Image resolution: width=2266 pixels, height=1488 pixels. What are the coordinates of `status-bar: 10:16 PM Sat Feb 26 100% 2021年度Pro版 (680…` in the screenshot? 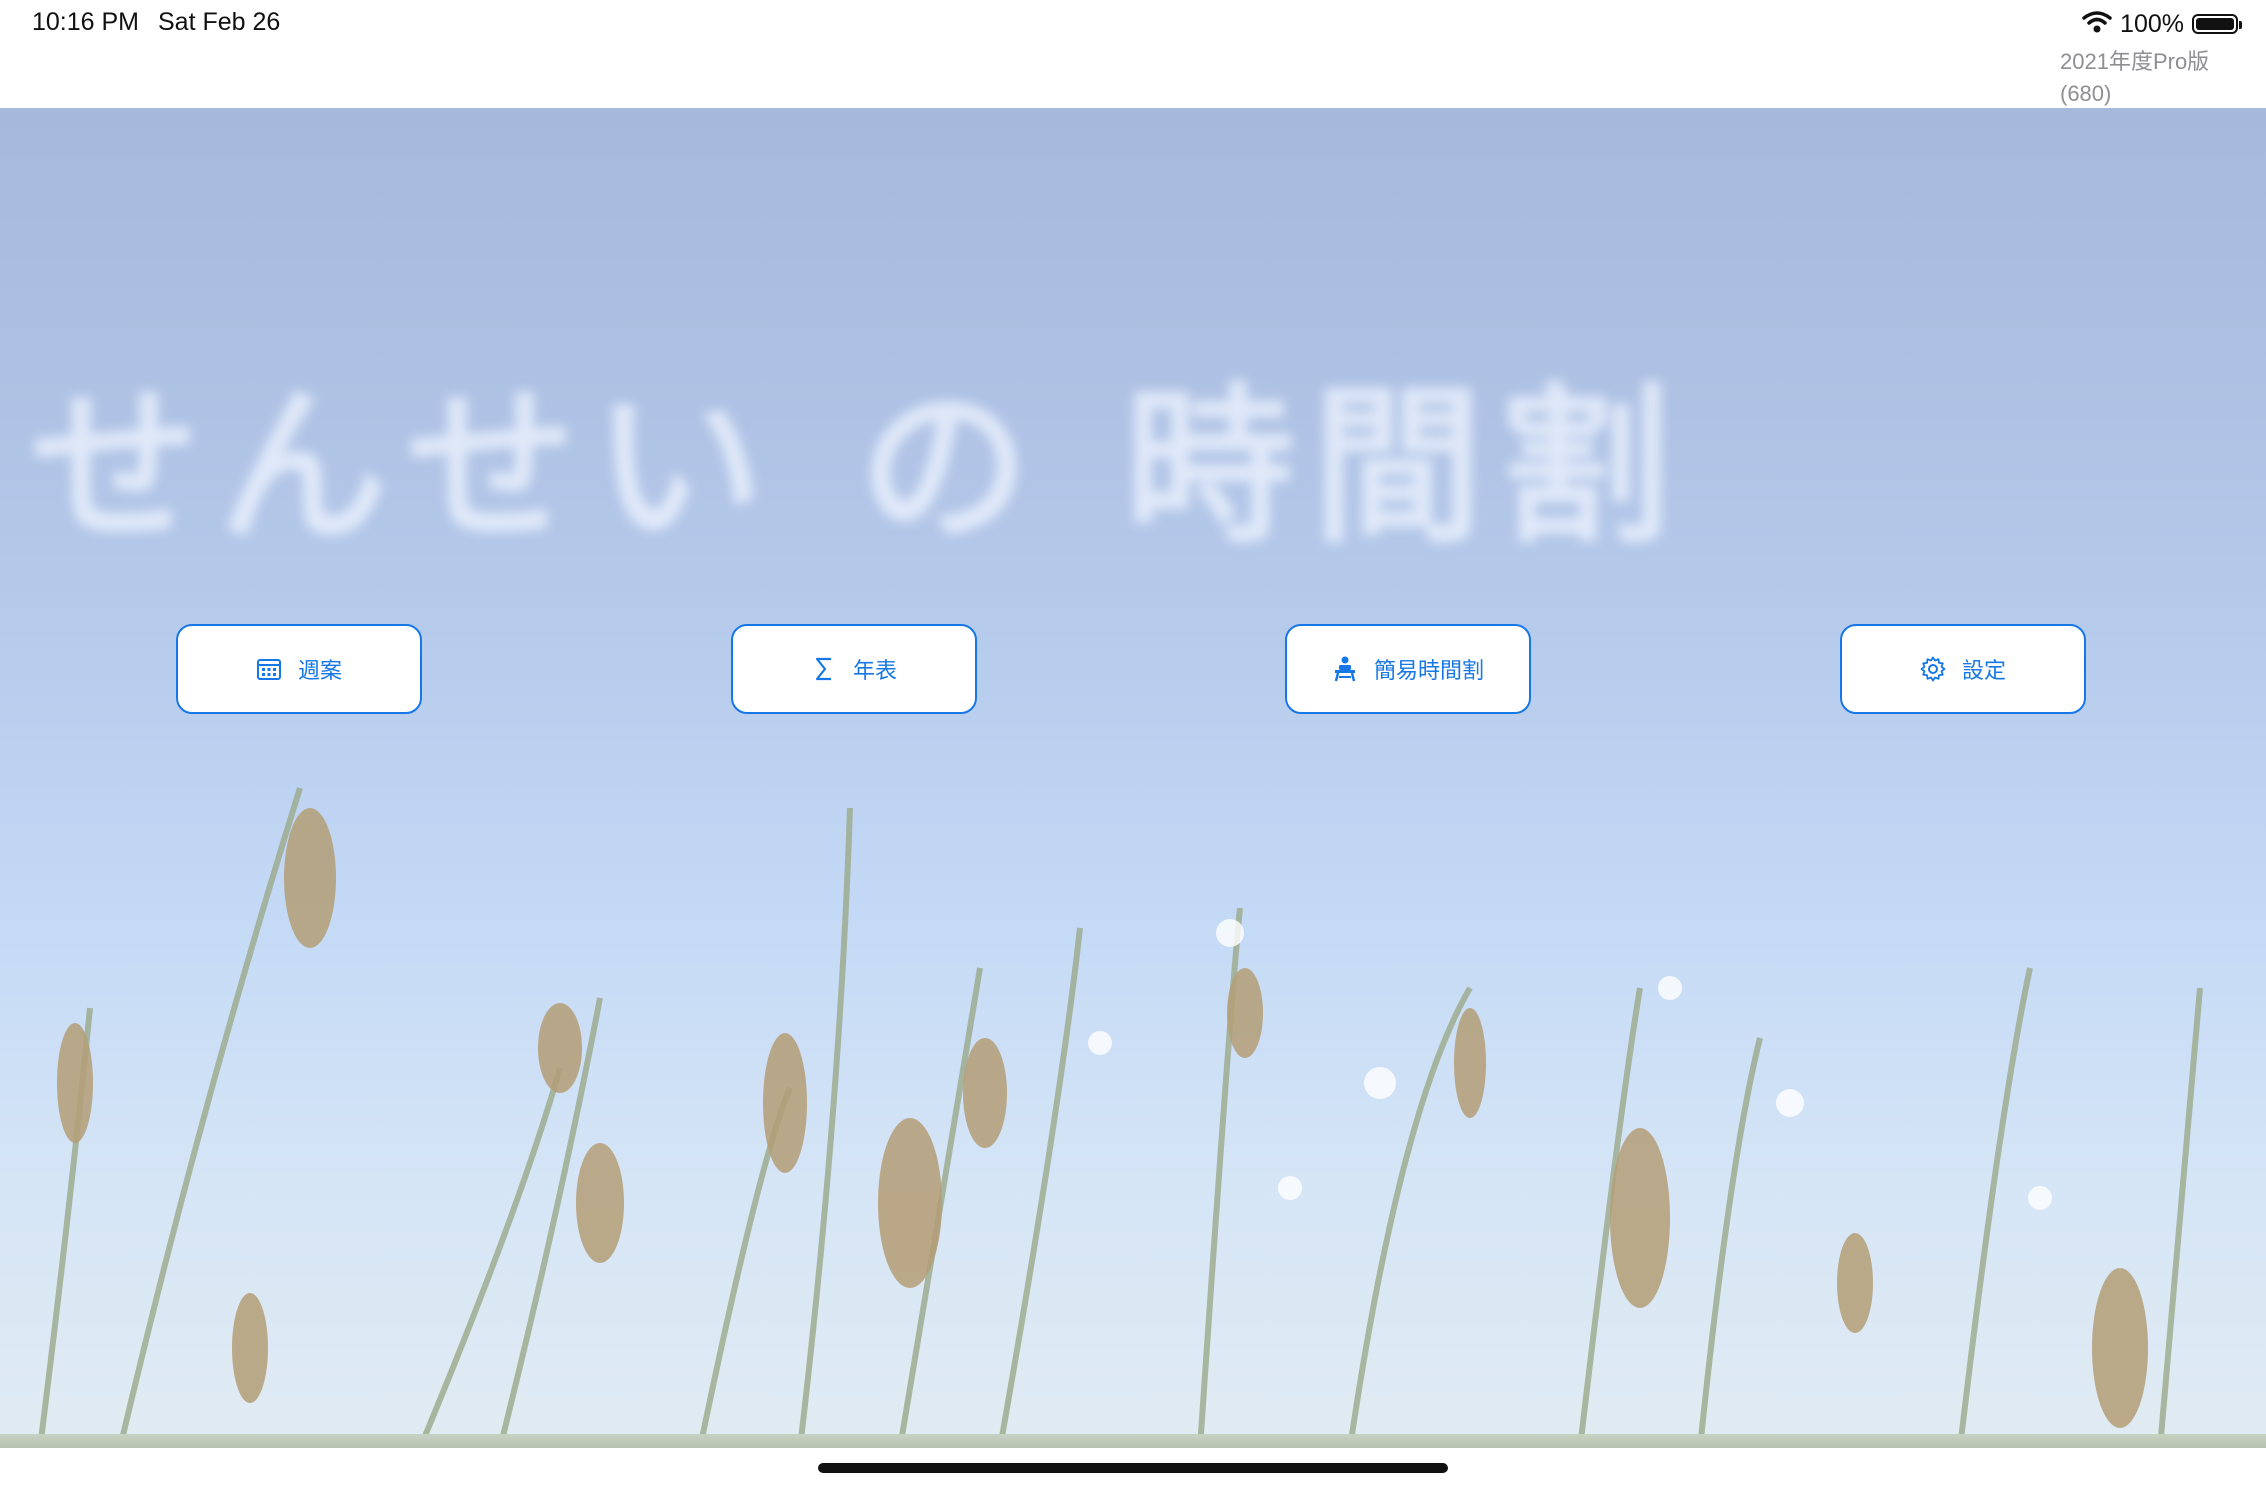 It's located at (1133, 54).